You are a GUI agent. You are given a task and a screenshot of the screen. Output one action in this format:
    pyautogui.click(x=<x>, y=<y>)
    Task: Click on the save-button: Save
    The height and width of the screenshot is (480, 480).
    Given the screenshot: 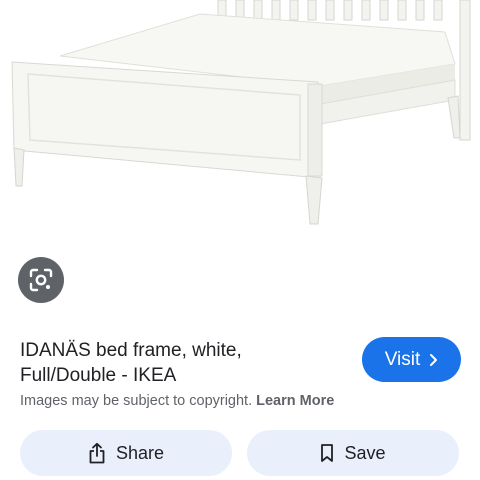 What is the action you would take?
    pyautogui.click(x=353, y=453)
    